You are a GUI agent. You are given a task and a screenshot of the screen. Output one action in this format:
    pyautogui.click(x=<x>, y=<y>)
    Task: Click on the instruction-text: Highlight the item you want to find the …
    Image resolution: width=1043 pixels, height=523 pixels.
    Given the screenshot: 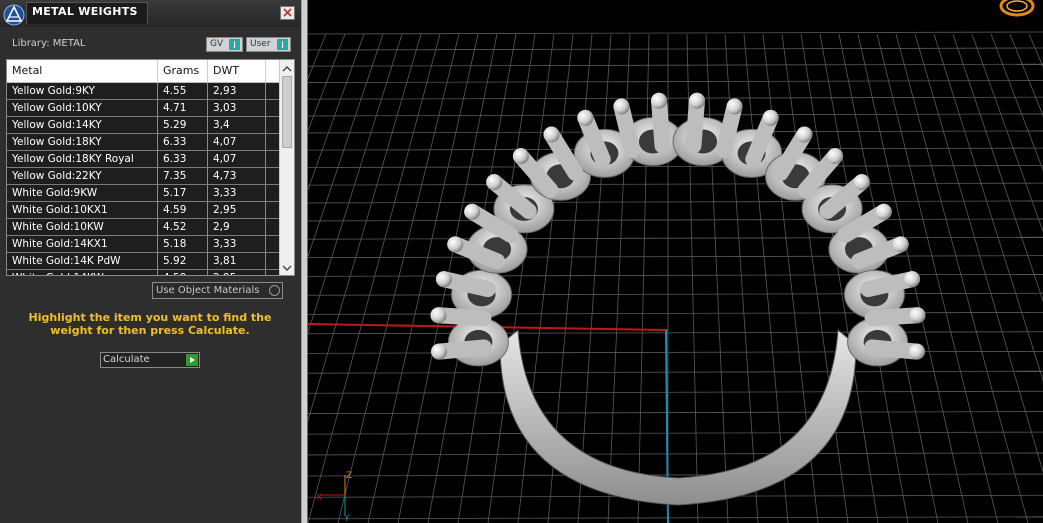 What is the action you would take?
    pyautogui.click(x=150, y=324)
    